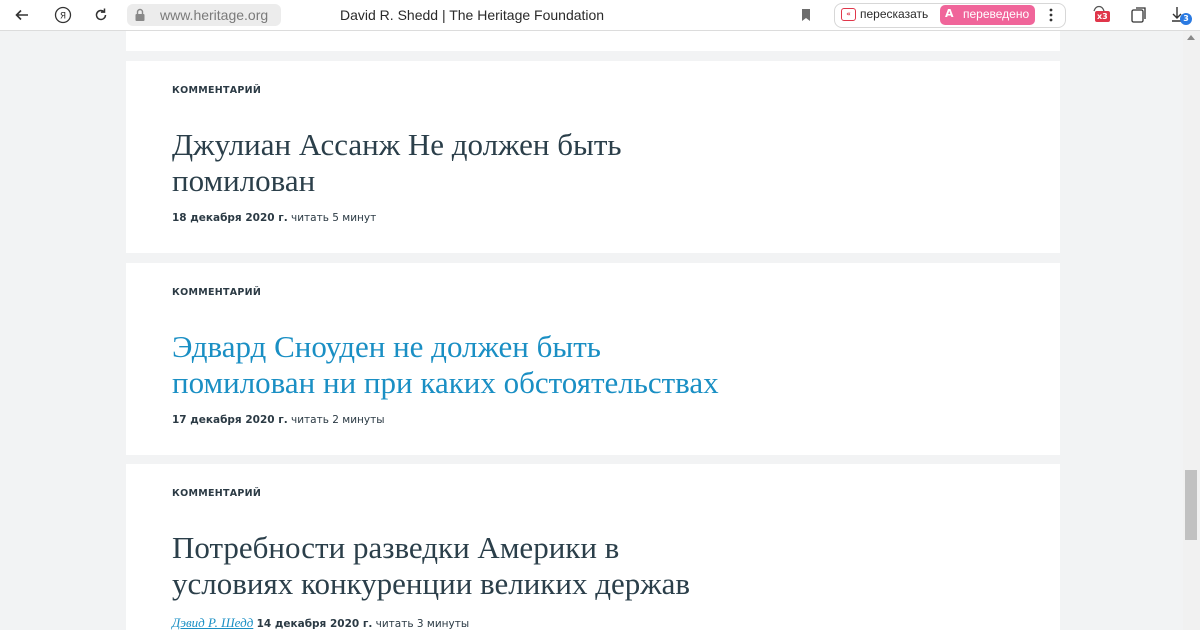  What do you see at coordinates (338, 420) in the screenshot?
I see `article-read-time: читать 2 минуты` at bounding box center [338, 420].